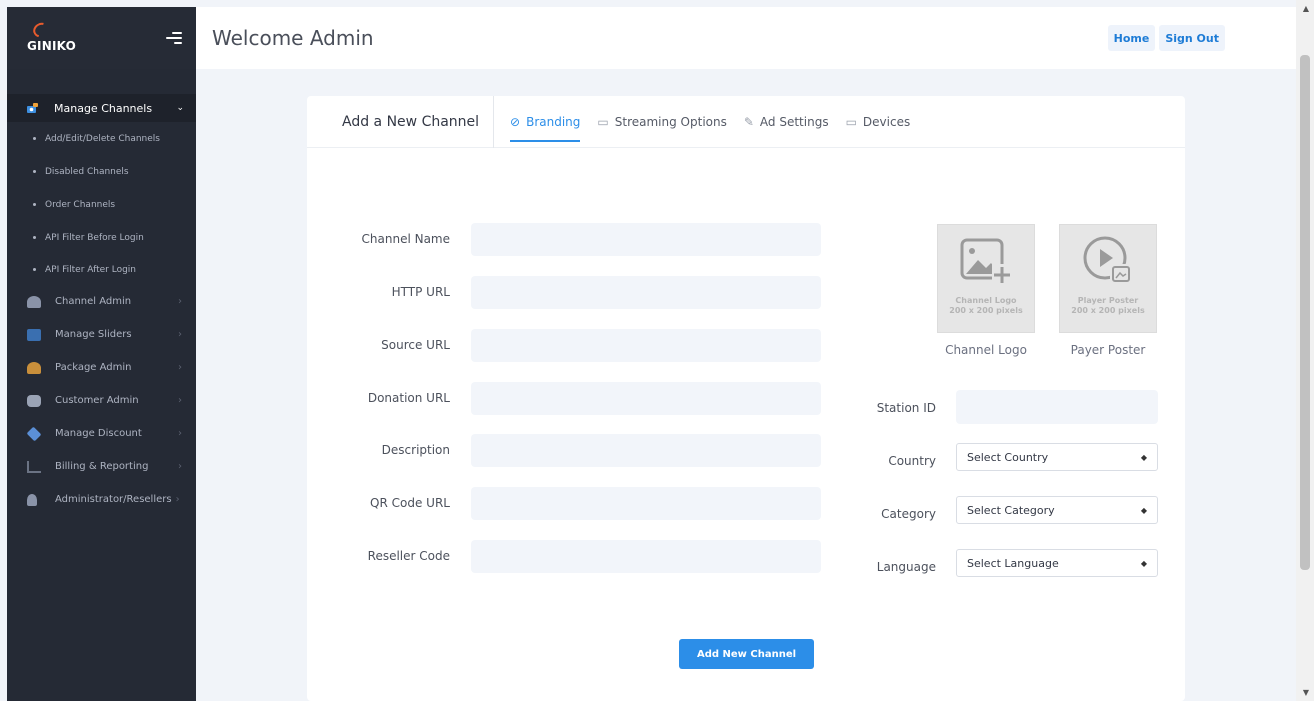  Describe the element at coordinates (101, 171) in the screenshot. I see `sidebar-subitem-disabled-channels: Disabled Channels` at that location.